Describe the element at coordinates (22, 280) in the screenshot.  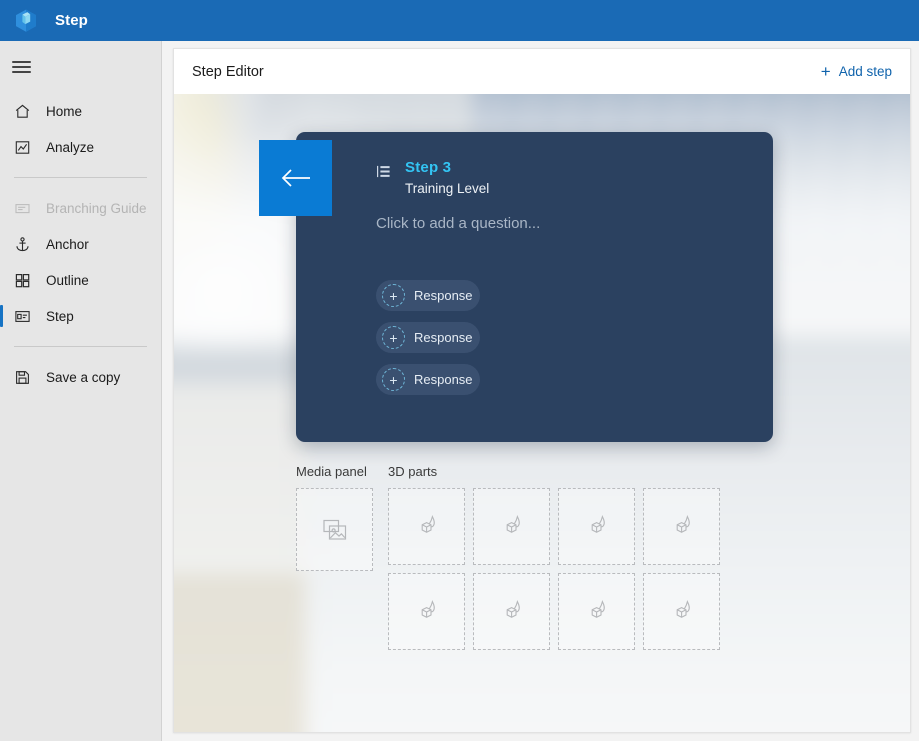
I see `outline-grid-icon` at that location.